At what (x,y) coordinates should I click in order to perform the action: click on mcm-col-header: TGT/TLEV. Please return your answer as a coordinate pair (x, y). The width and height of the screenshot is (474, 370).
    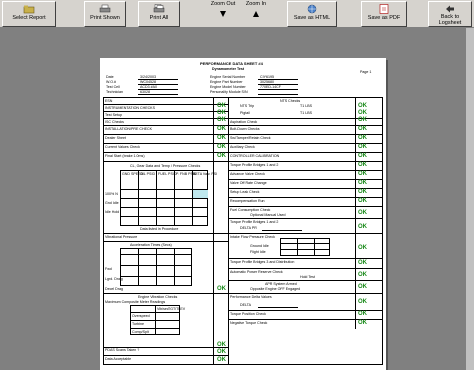
    Looking at the image, I should click on (177, 309).